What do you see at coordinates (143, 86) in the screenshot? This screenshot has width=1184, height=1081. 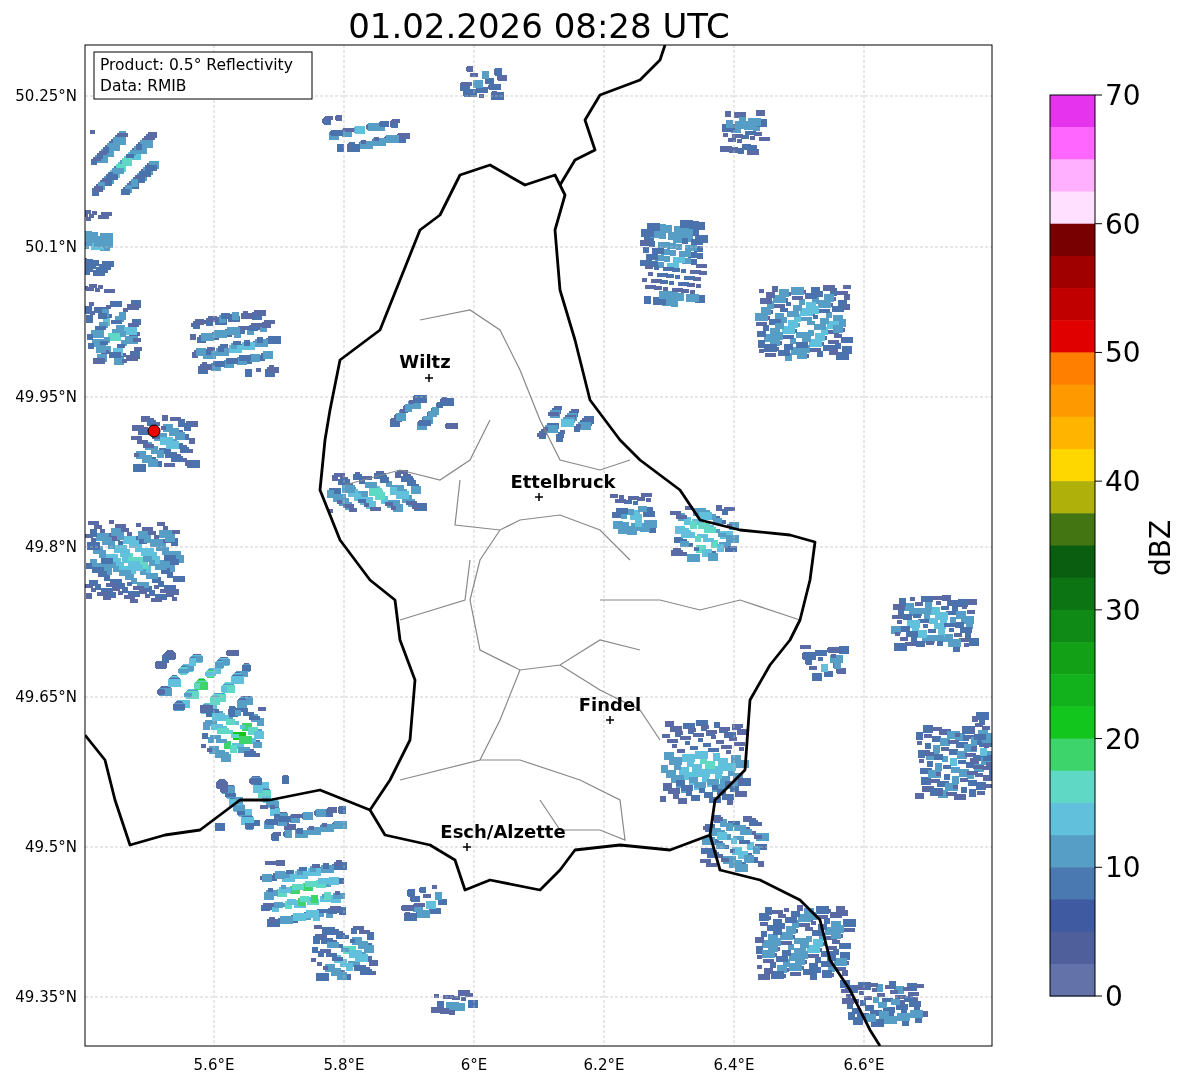 I see `legend-text: Data: RMIB` at bounding box center [143, 86].